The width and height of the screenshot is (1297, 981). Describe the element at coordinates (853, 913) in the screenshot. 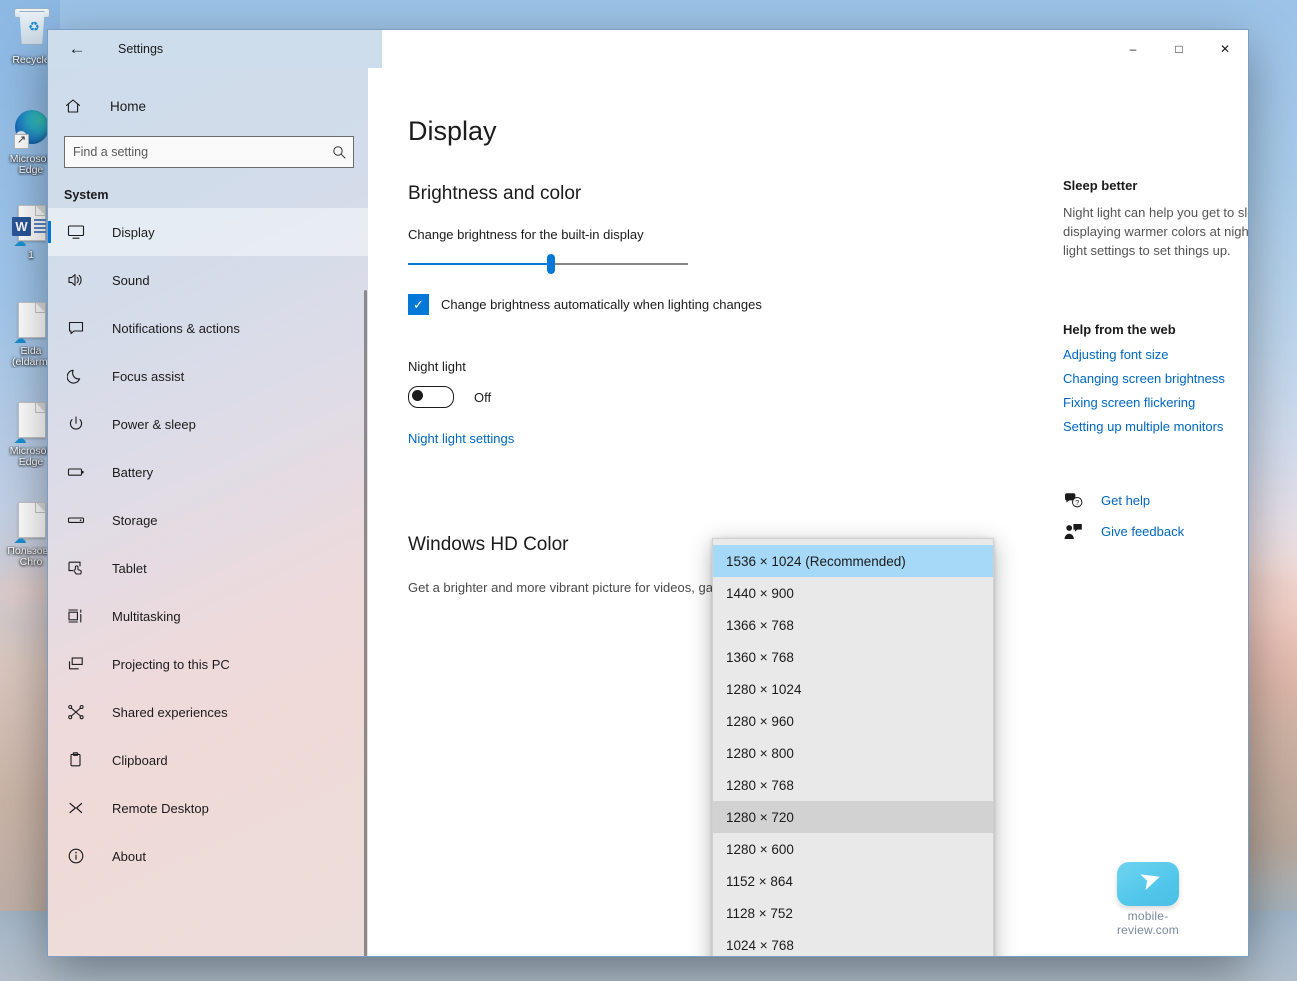

I see `dropdown-option: 1128 × 752` at that location.